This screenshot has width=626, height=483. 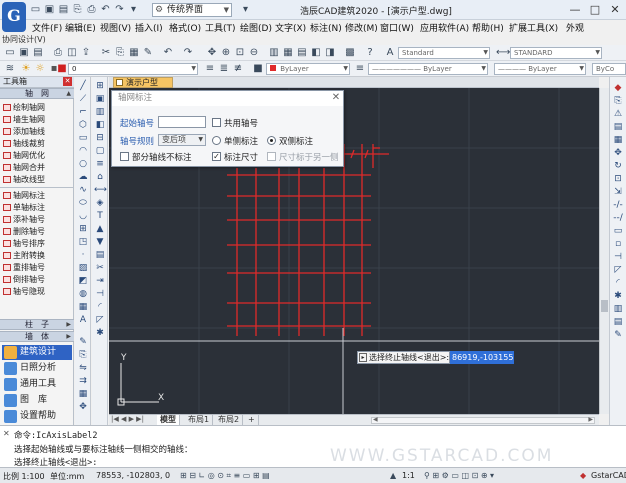 I want to click on palette-item: 轴网优化, so click(x=37, y=155).